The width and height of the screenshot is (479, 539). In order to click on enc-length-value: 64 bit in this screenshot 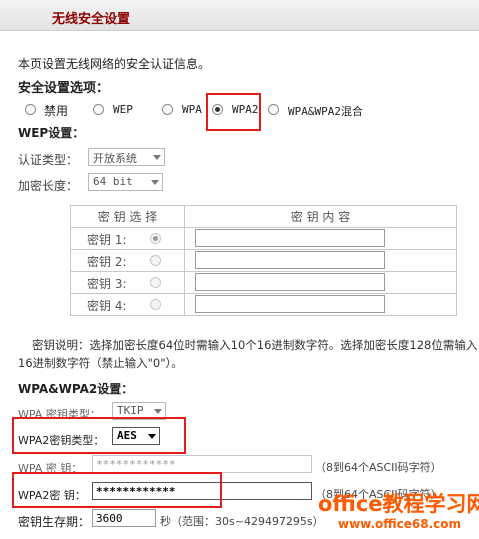, I will do `click(113, 181)`.